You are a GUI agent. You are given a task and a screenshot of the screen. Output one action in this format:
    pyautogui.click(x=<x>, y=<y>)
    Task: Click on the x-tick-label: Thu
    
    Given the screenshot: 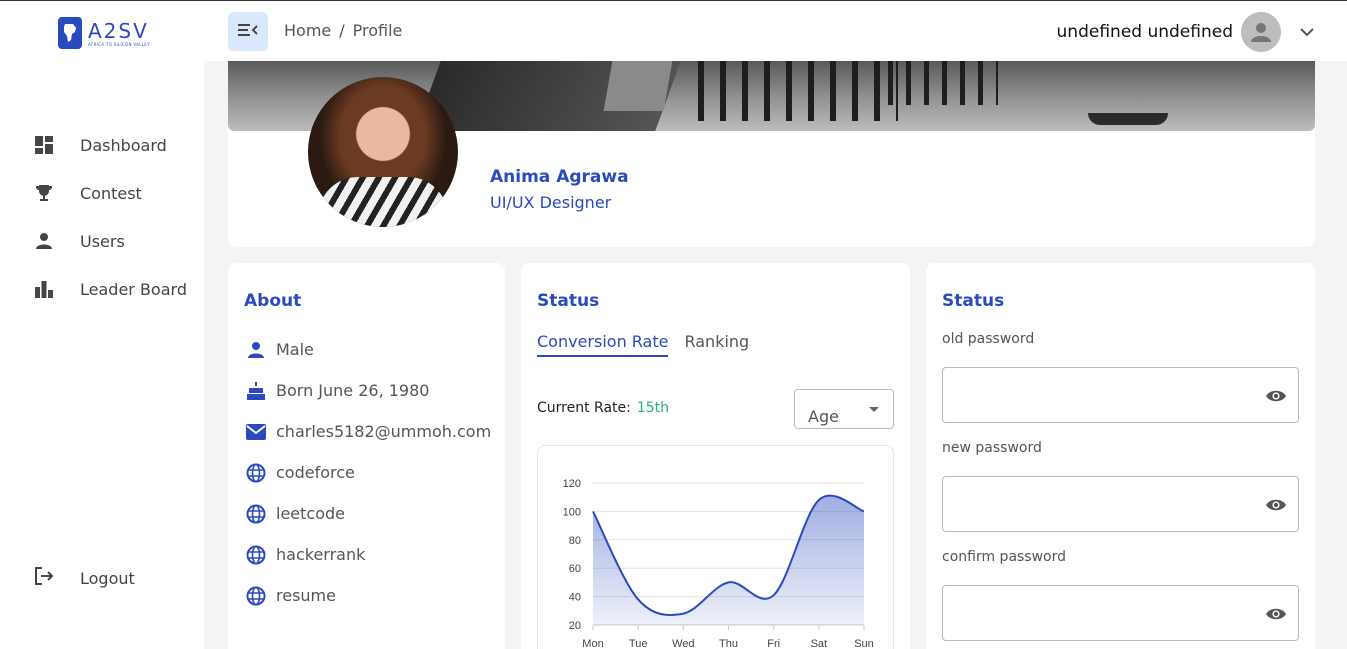 What is the action you would take?
    pyautogui.click(x=728, y=643)
    